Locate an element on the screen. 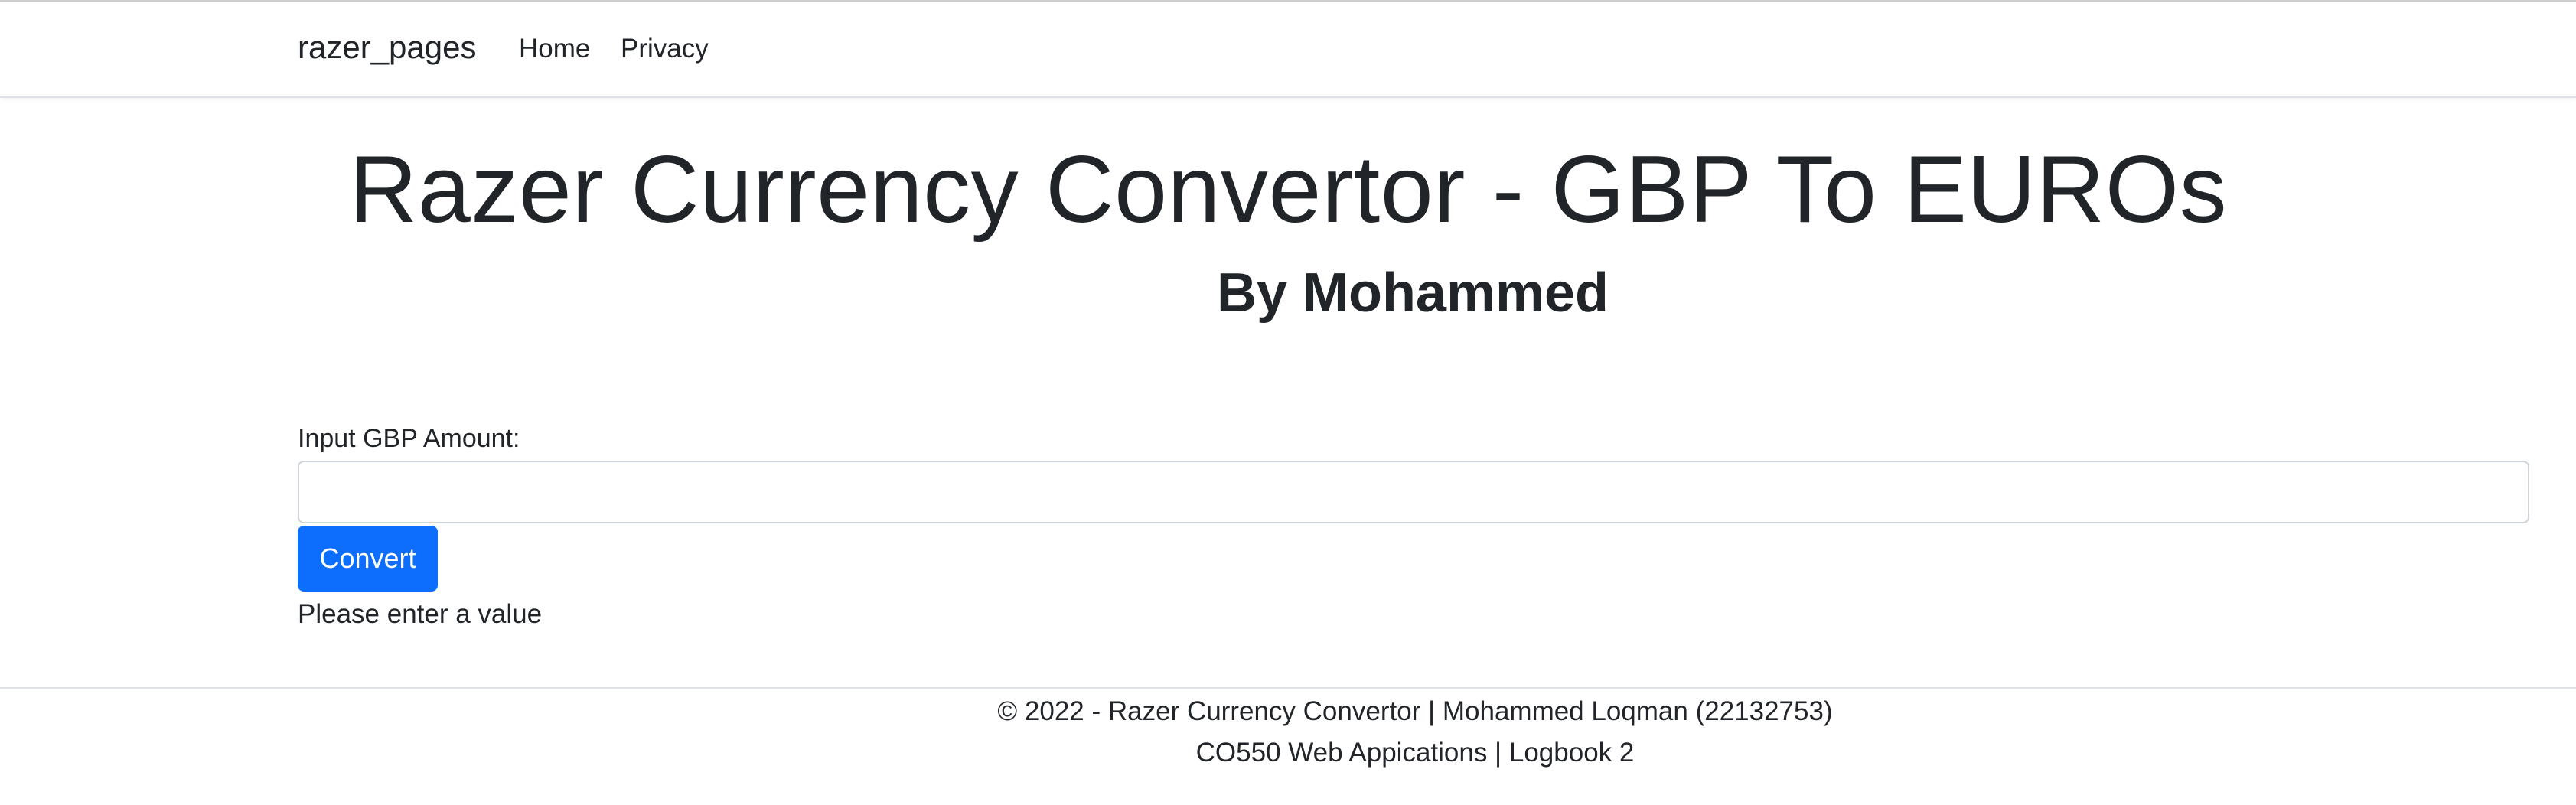 The height and width of the screenshot is (805, 2576). gbp-amount-input is located at coordinates (1413, 492).